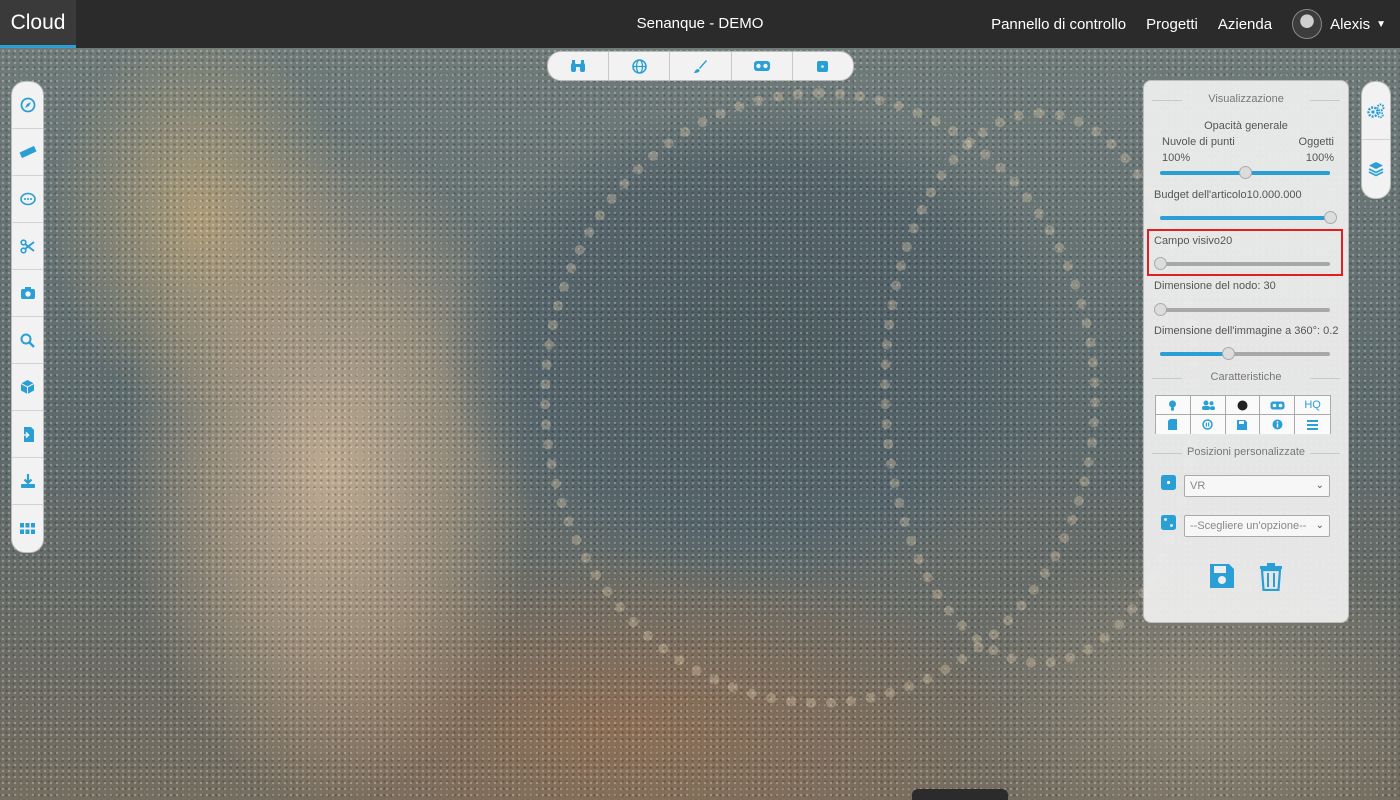 Image resolution: width=1400 pixels, height=800 pixels. Describe the element at coordinates (1278, 424) in the screenshot. I see `info-icon` at that location.